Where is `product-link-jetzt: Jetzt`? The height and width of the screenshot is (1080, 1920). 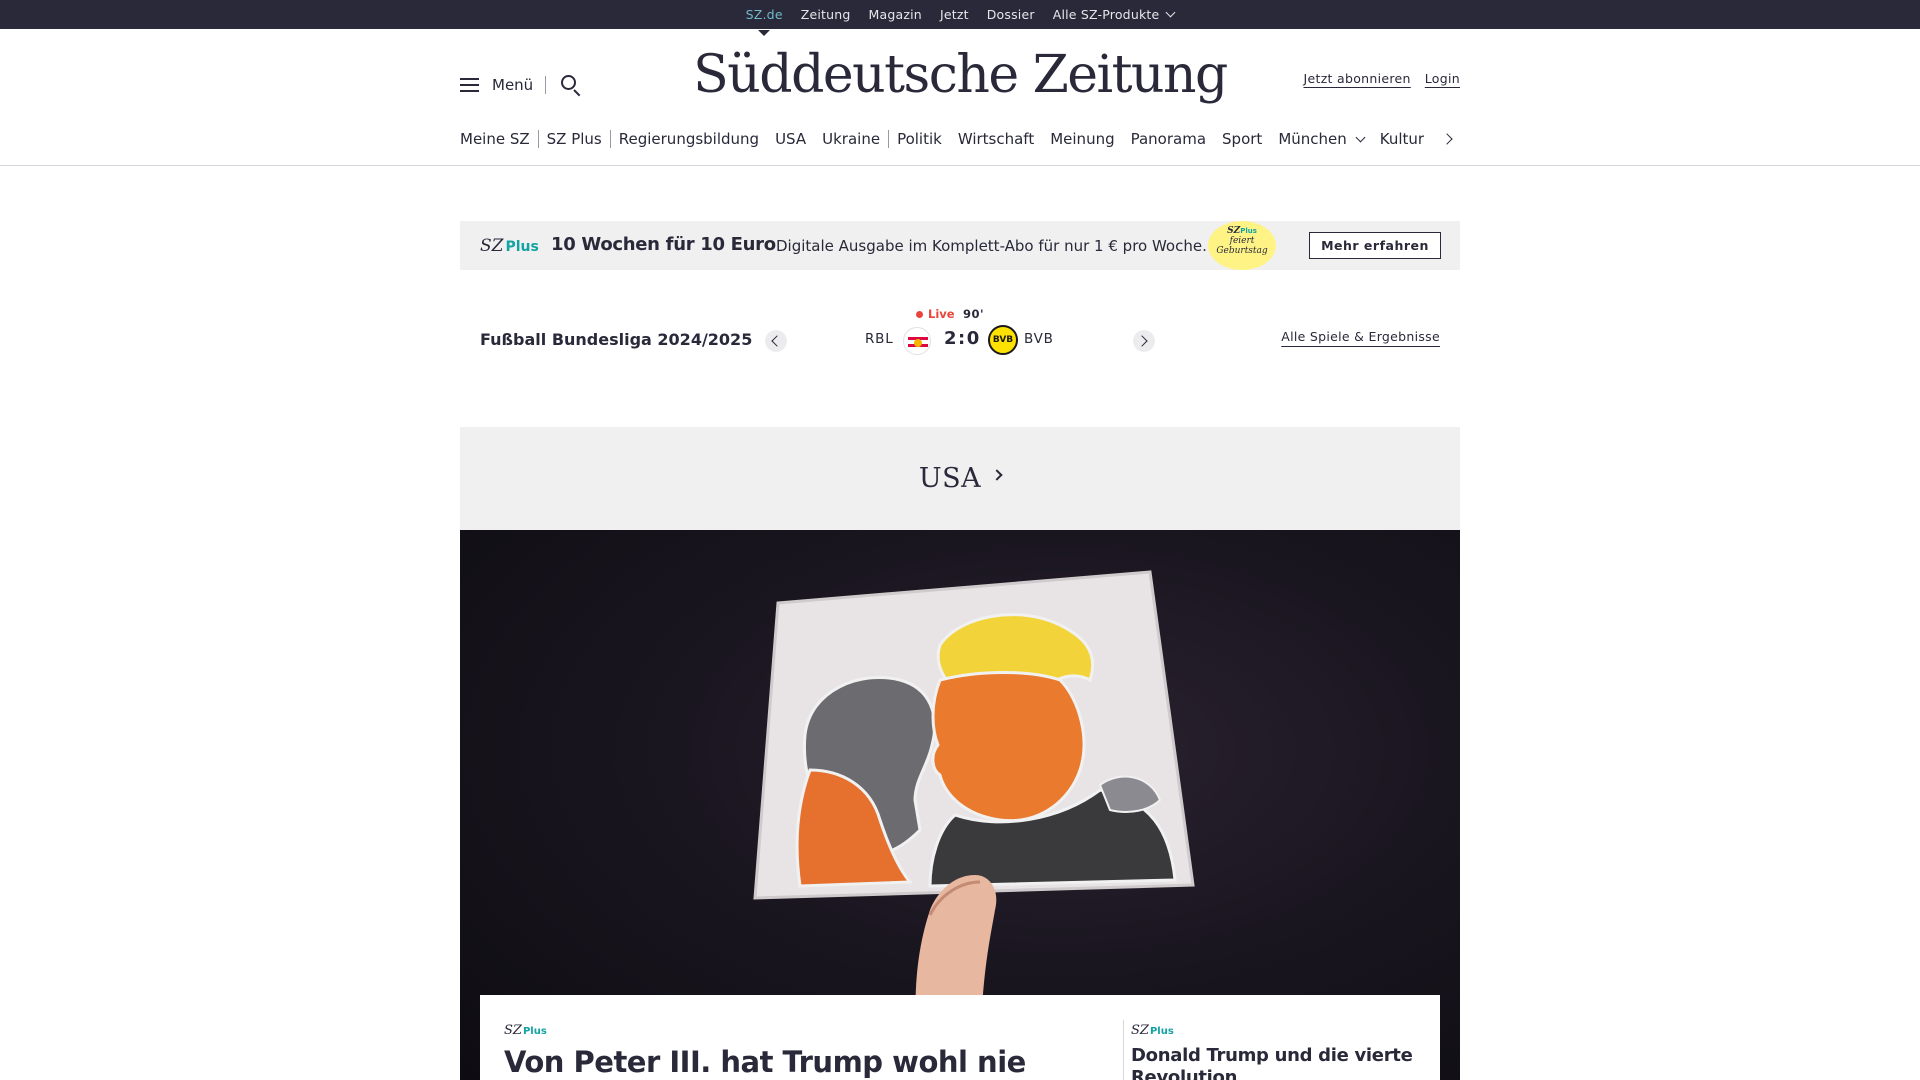
product-link-jetzt: Jetzt is located at coordinates (954, 14).